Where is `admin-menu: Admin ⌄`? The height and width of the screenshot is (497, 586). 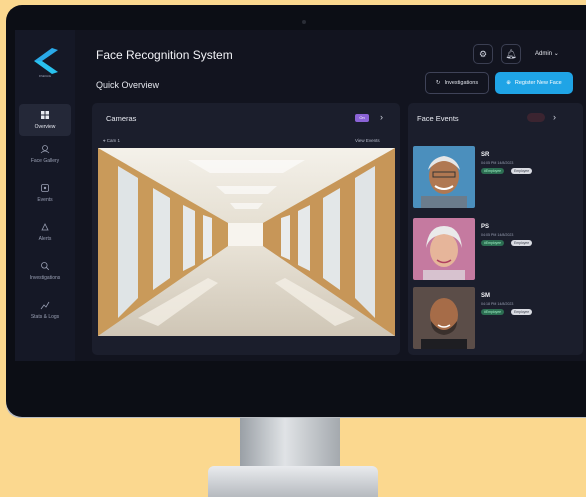 admin-menu: Admin ⌄ is located at coordinates (547, 53).